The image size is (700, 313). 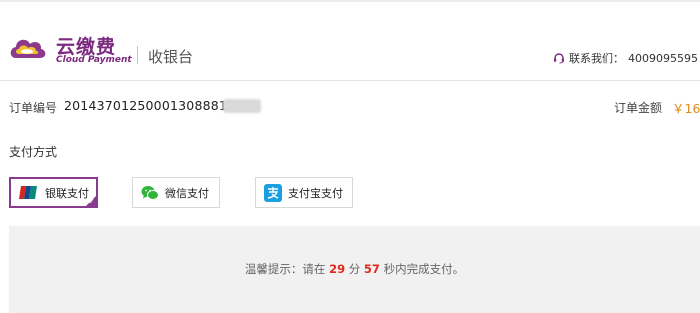 I want to click on alipay-option: 支付宝支付, so click(x=304, y=192).